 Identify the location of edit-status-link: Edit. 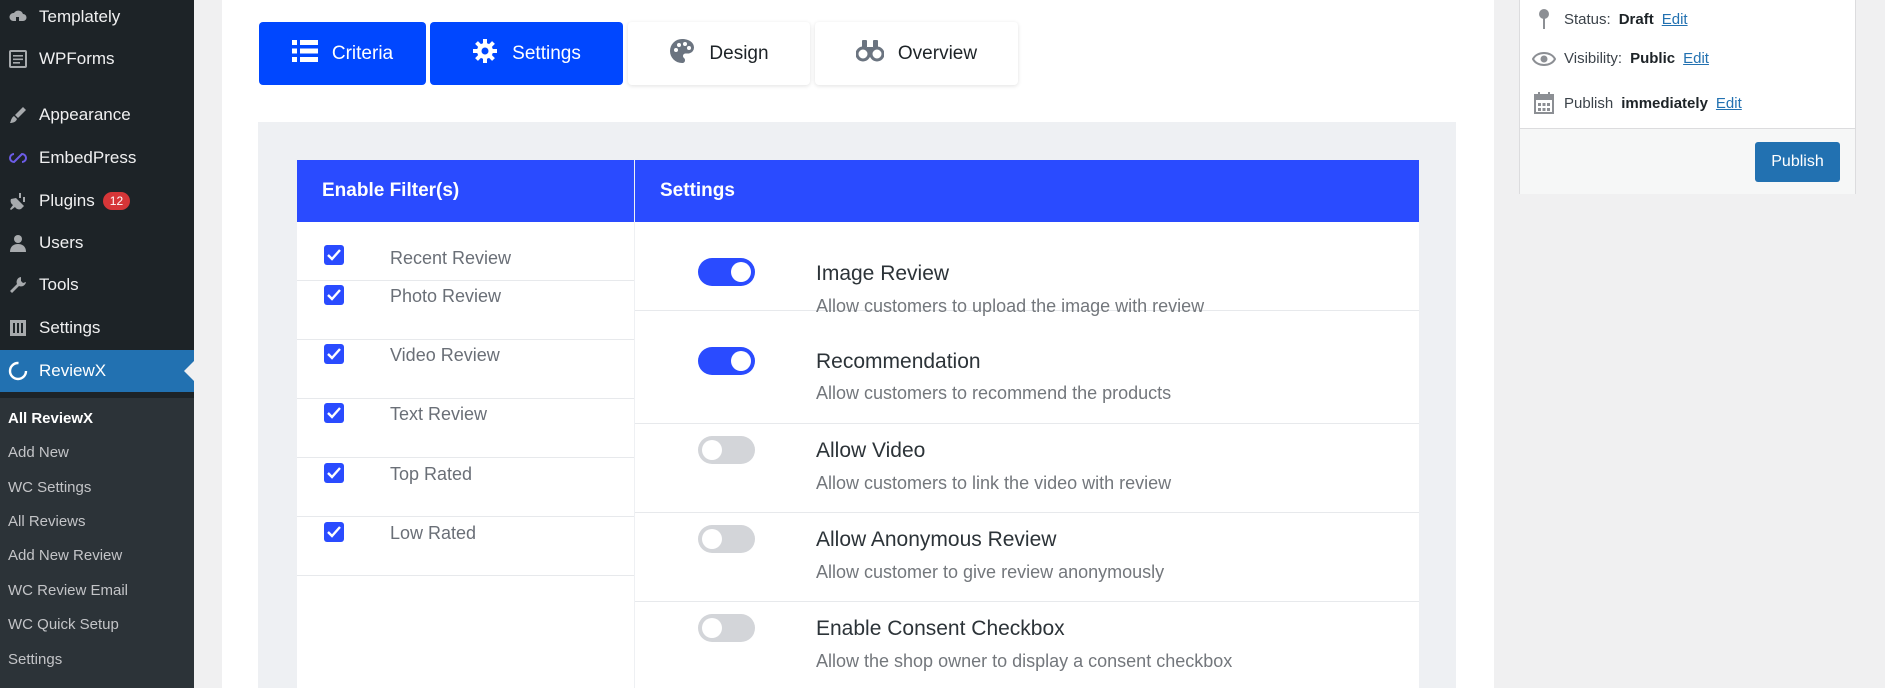
(1675, 19).